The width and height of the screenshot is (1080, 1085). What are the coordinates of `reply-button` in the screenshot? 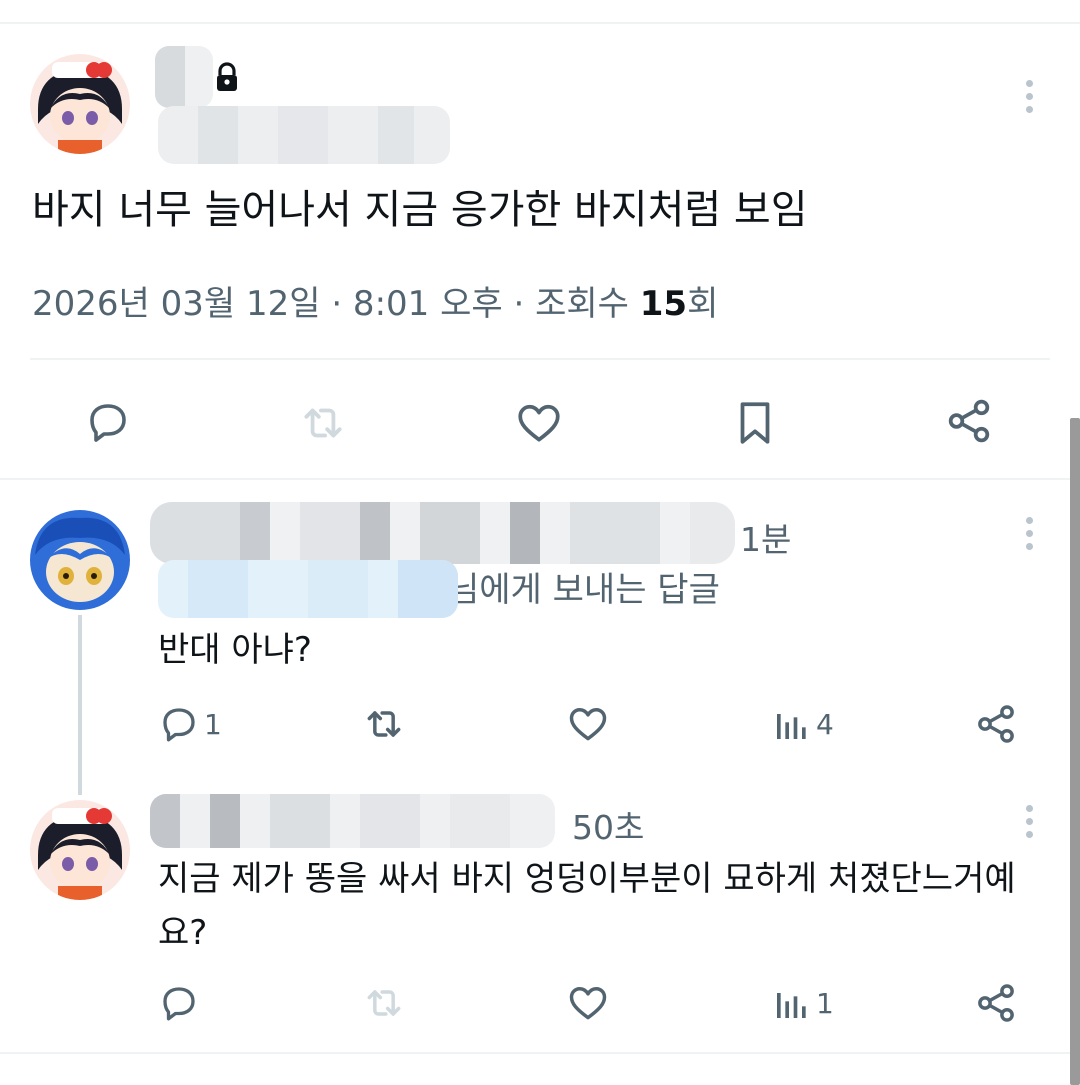 It's located at (108, 422).